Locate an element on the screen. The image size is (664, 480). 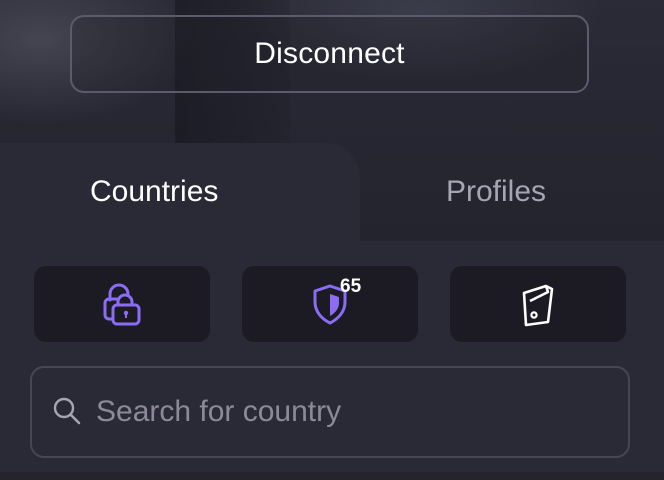
lock-icon is located at coordinates (122, 304).